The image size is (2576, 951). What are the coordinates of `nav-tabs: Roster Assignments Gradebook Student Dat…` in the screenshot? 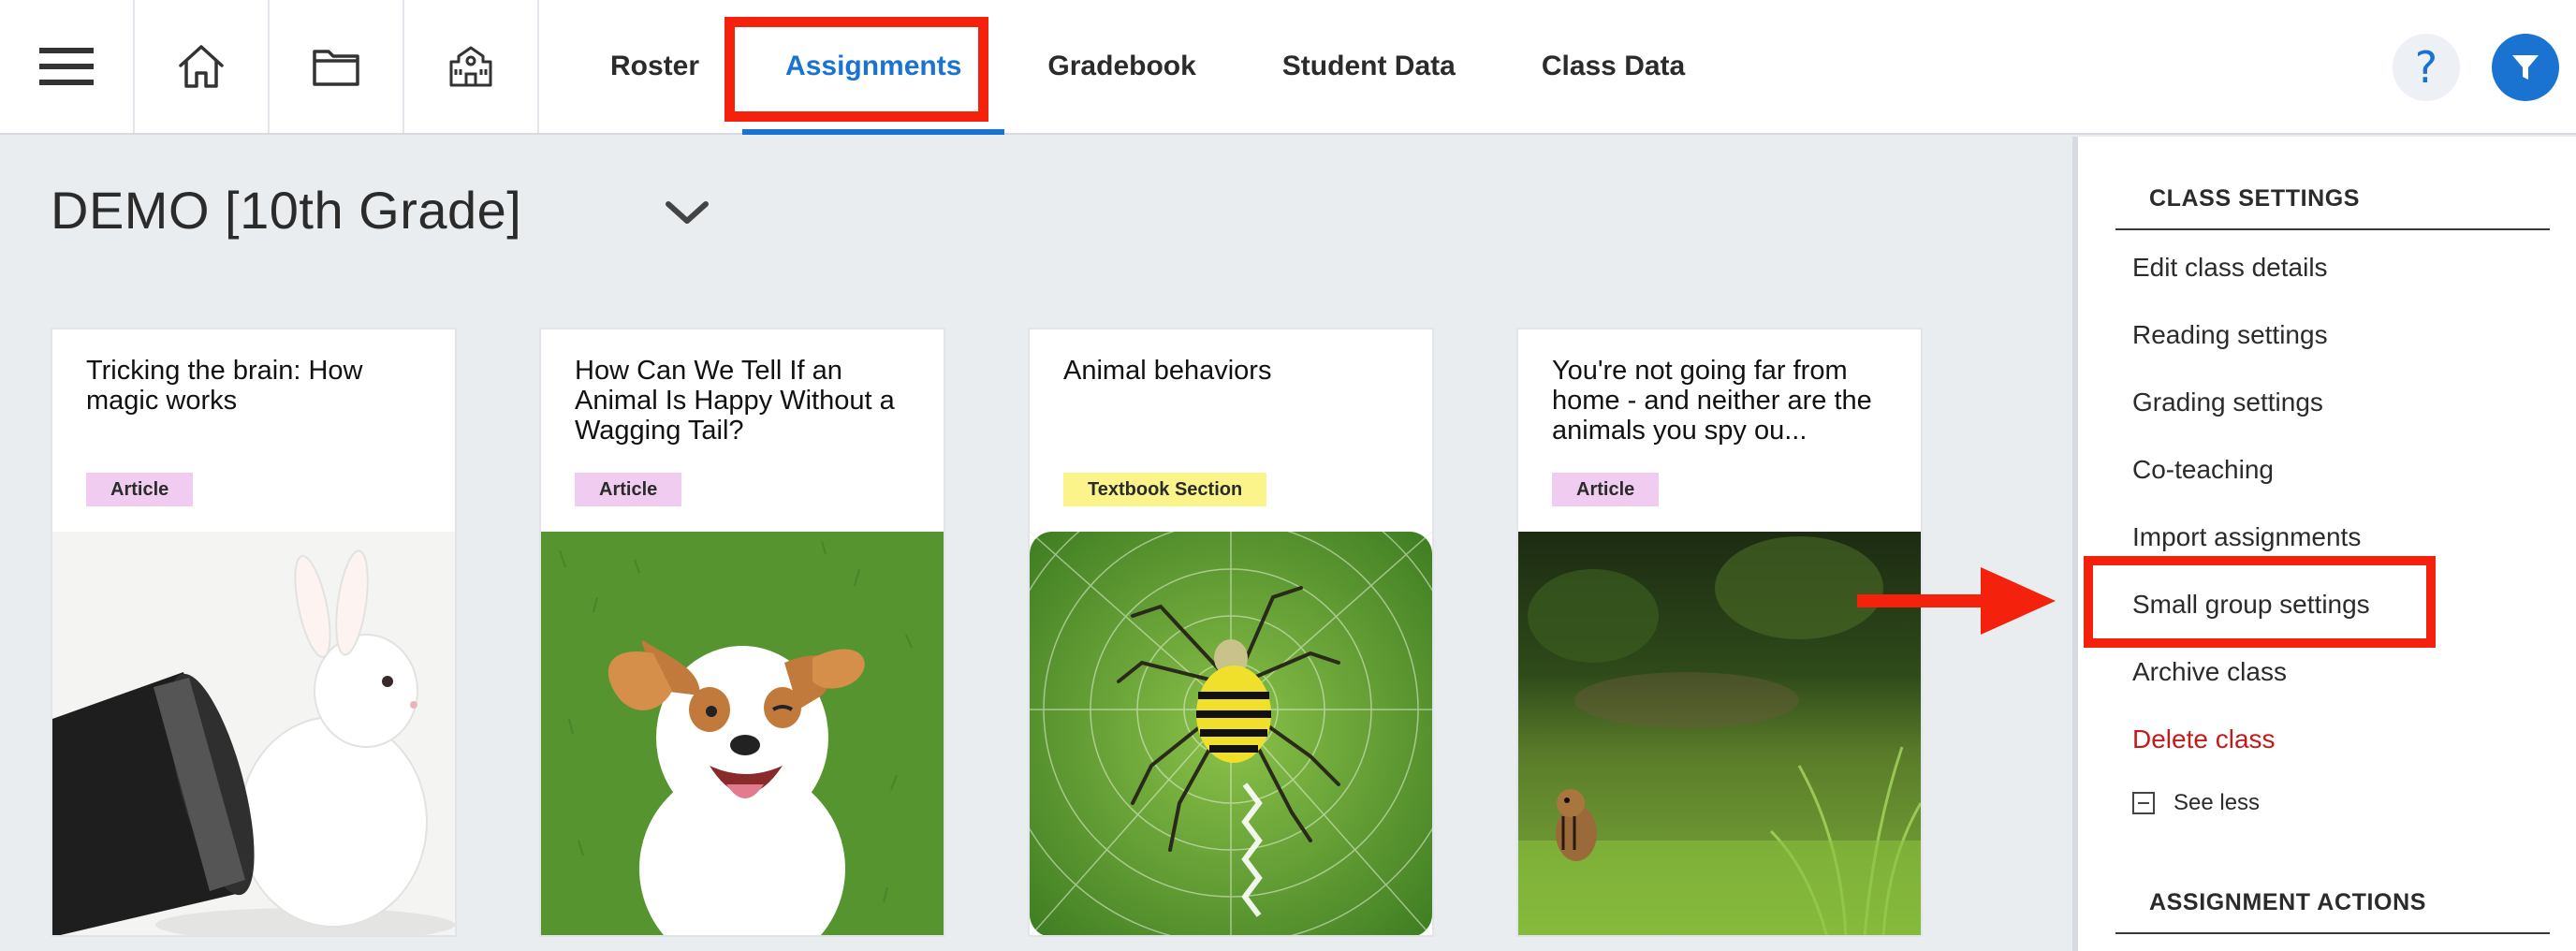 It's located at (1147, 67).